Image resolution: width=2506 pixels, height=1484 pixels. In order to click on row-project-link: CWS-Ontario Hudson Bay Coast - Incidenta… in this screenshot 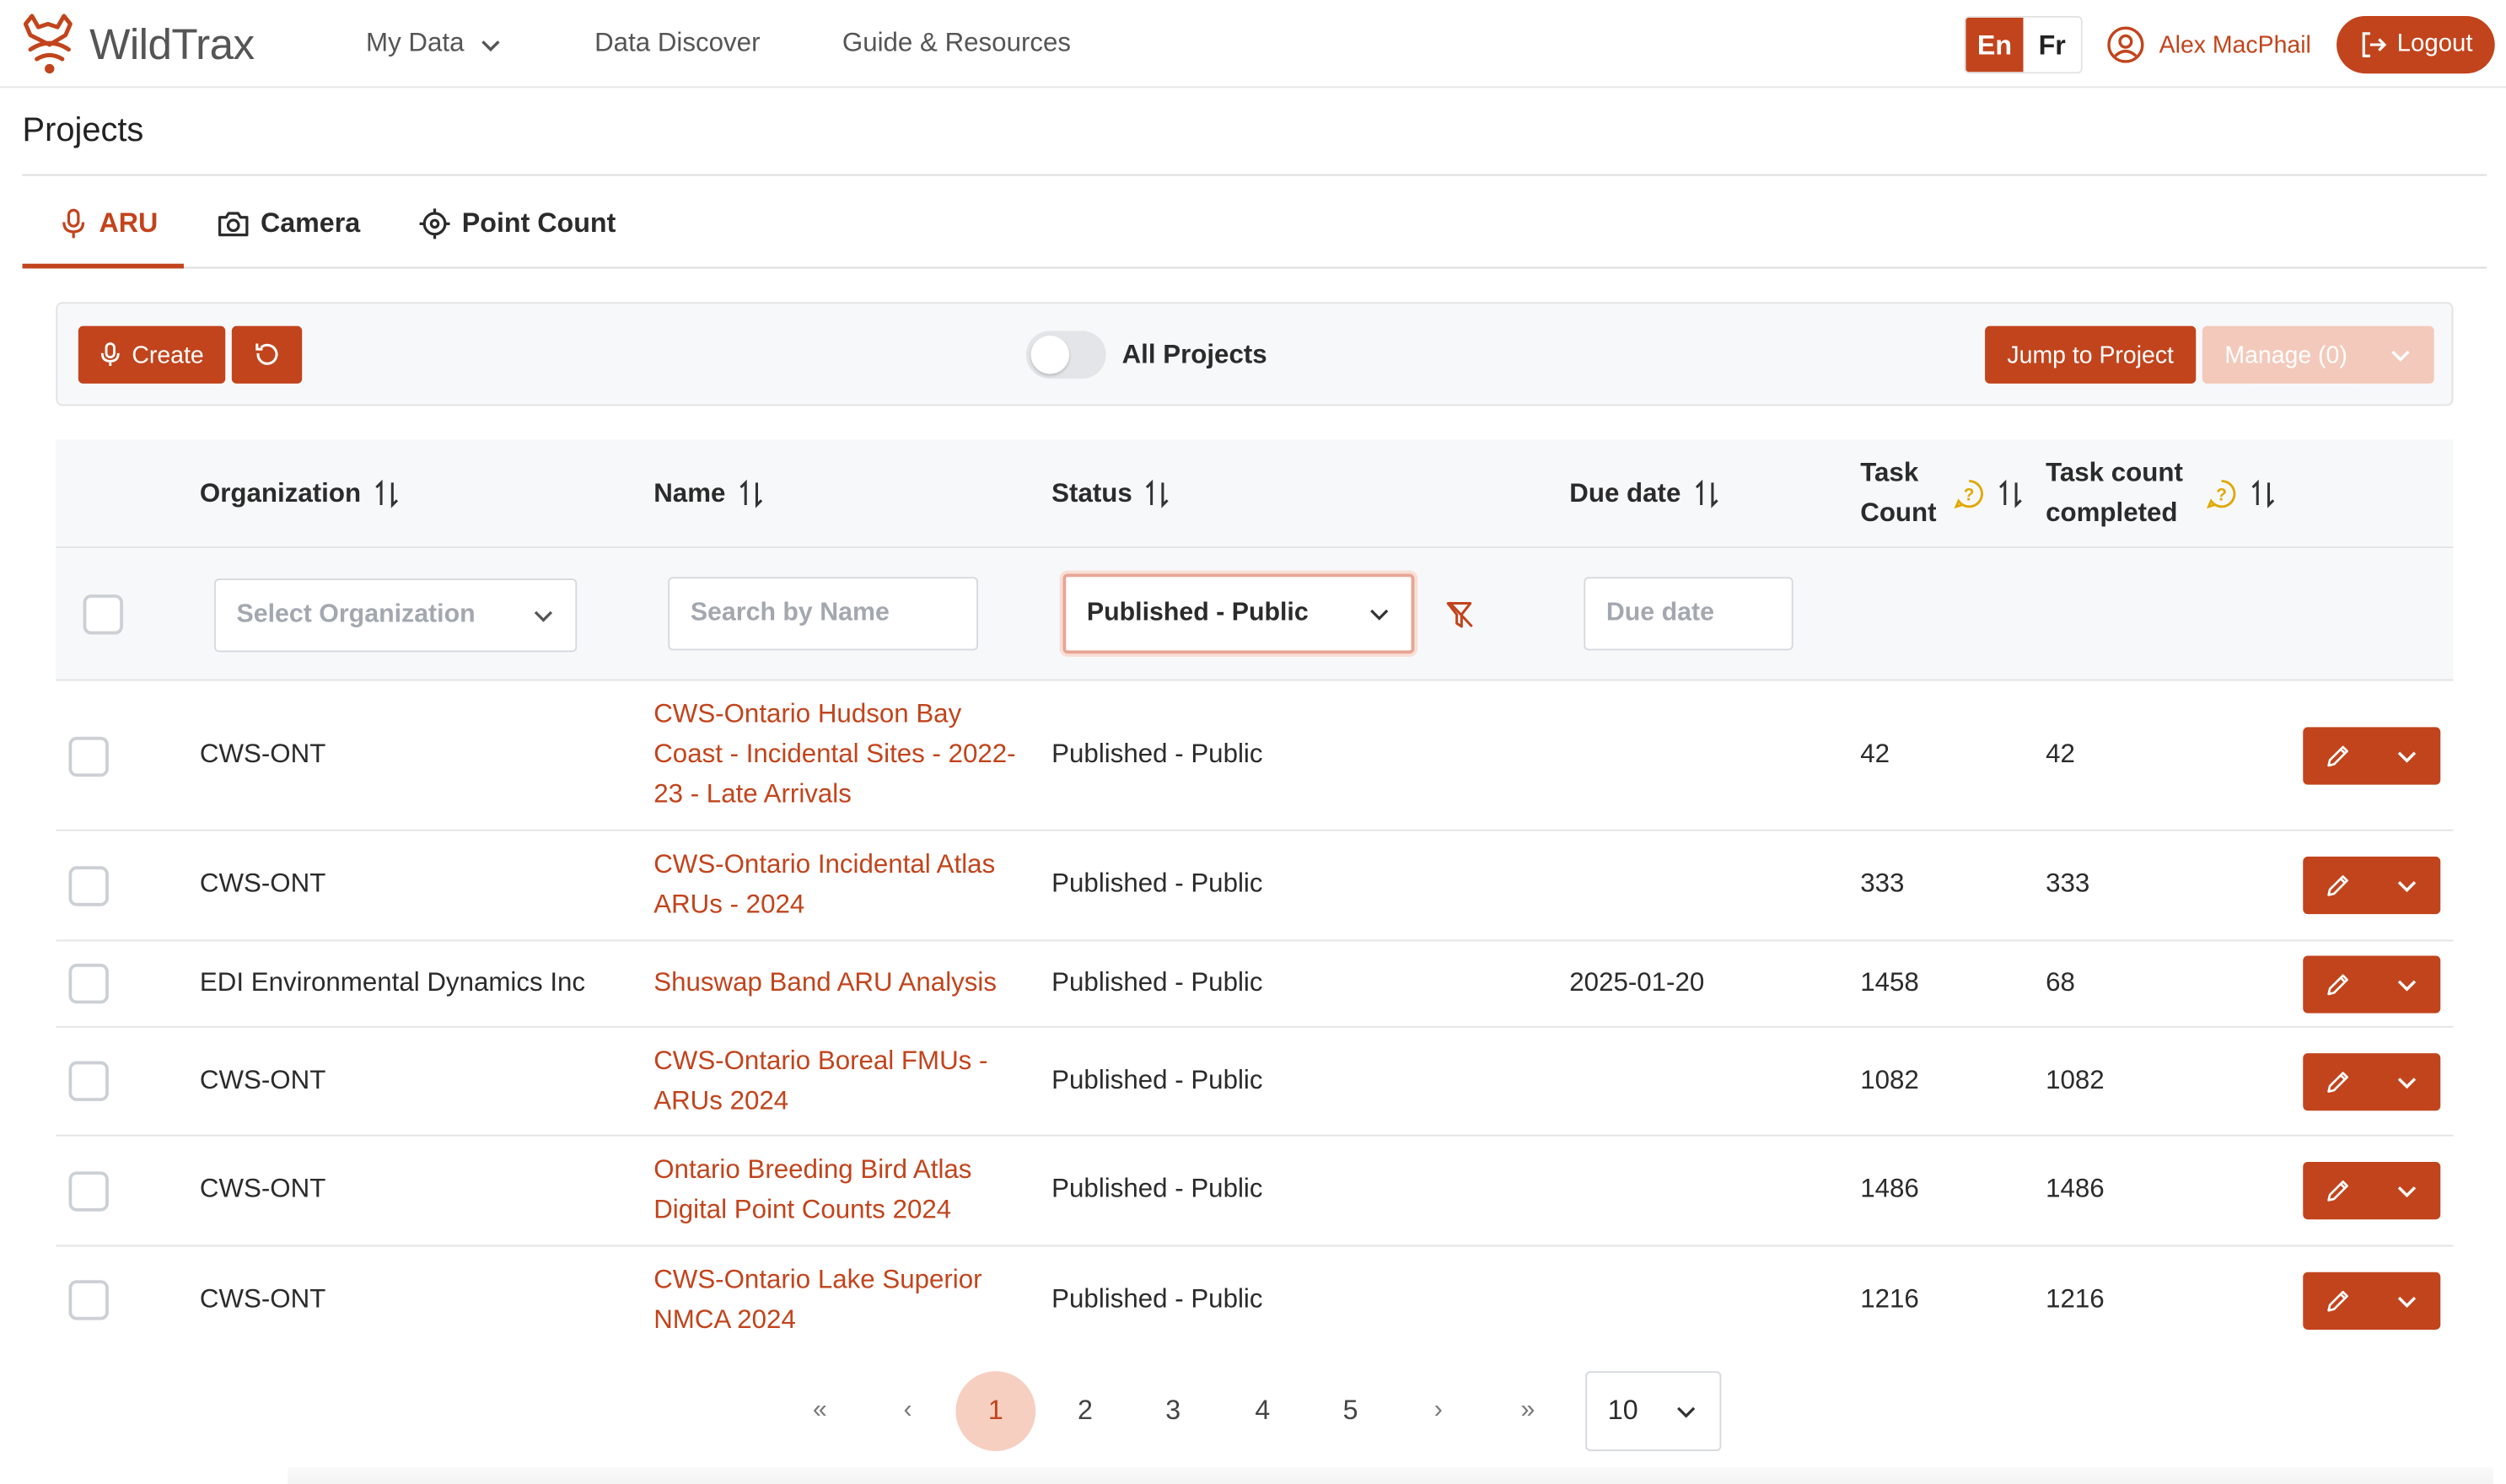, I will do `click(842, 755)`.